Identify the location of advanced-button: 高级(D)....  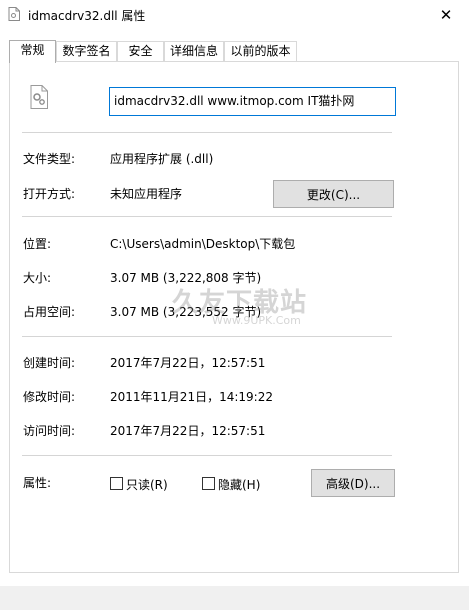
(353, 483).